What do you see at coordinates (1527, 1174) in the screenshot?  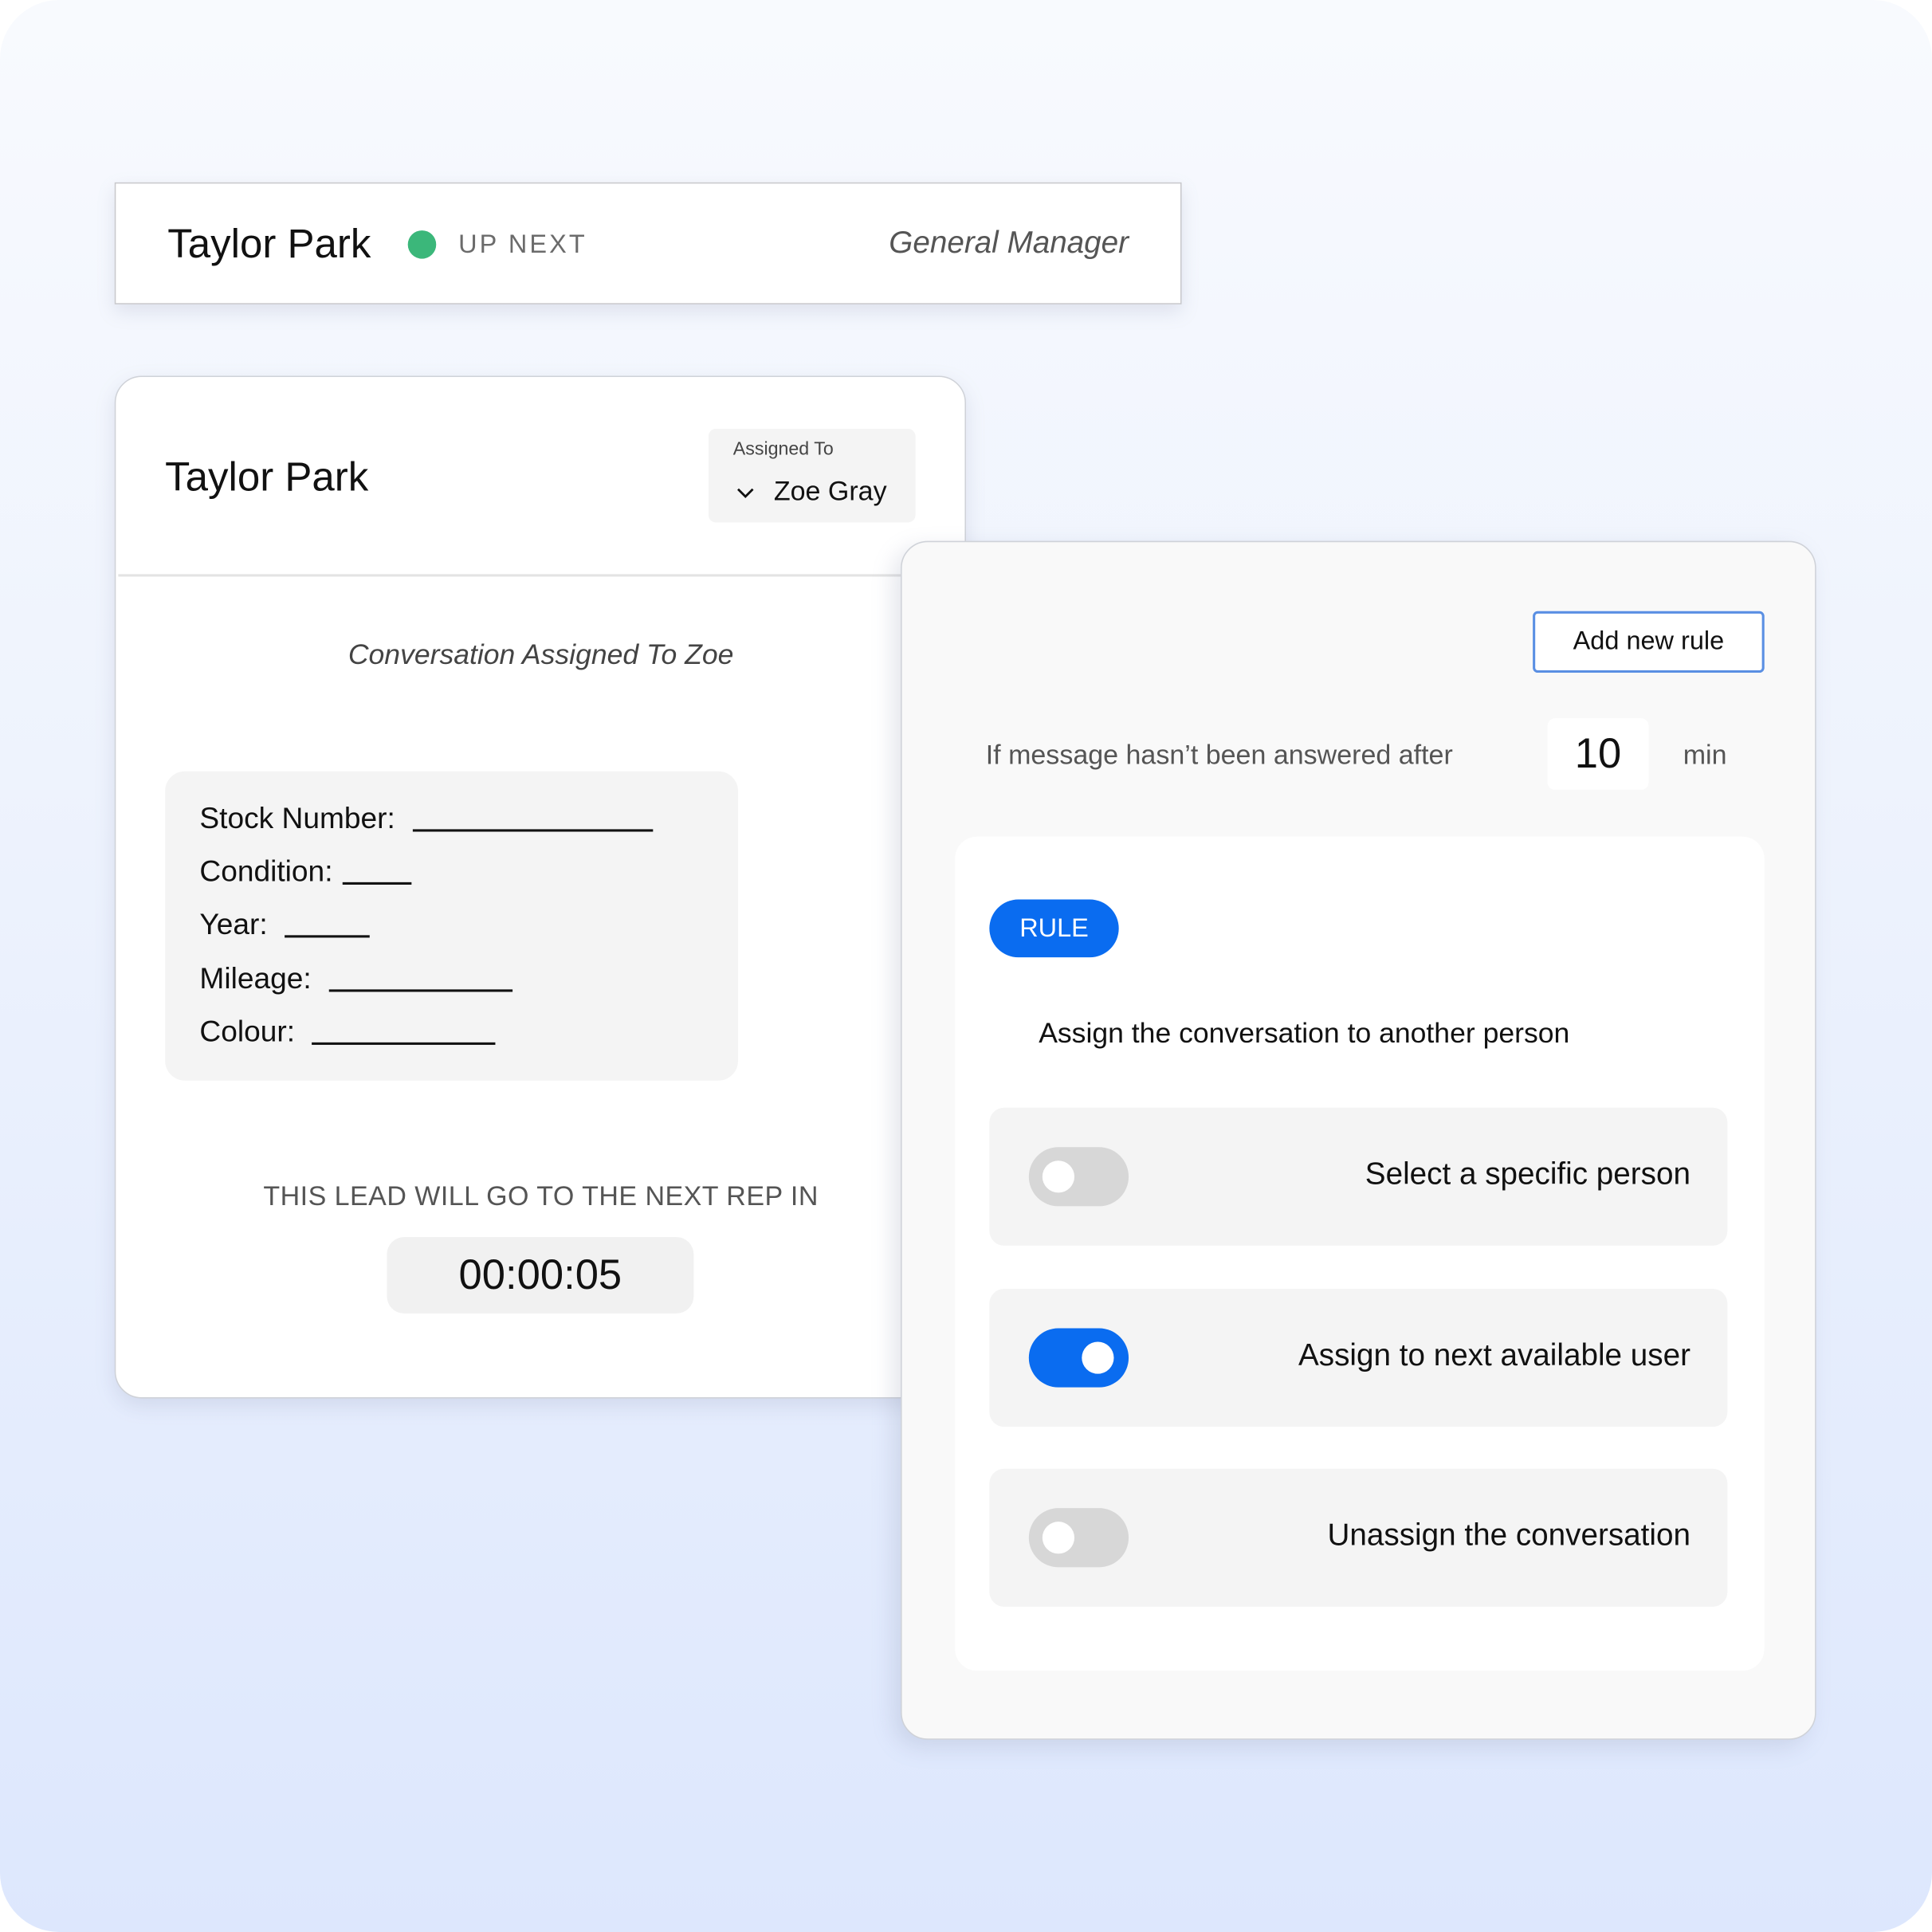 I see `option-label: Select a specific person` at bounding box center [1527, 1174].